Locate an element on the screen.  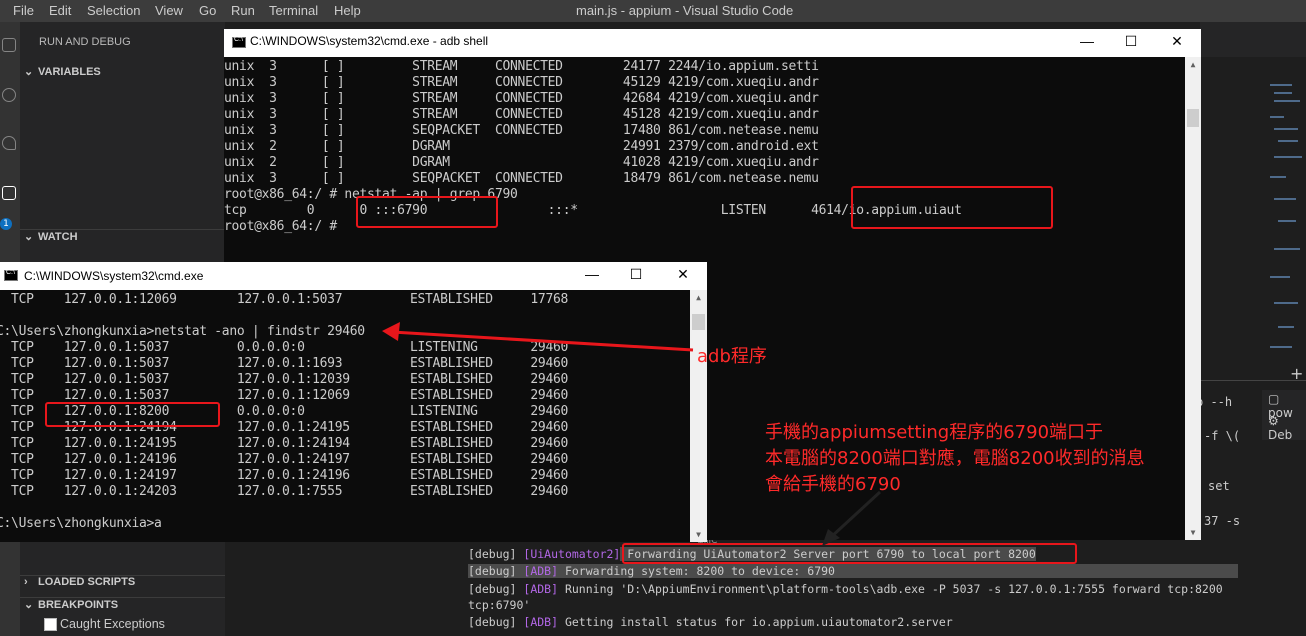
note-line: 本電腦的8200端口對應，電腦8200收到的消息 is located at coordinates (955, 458).